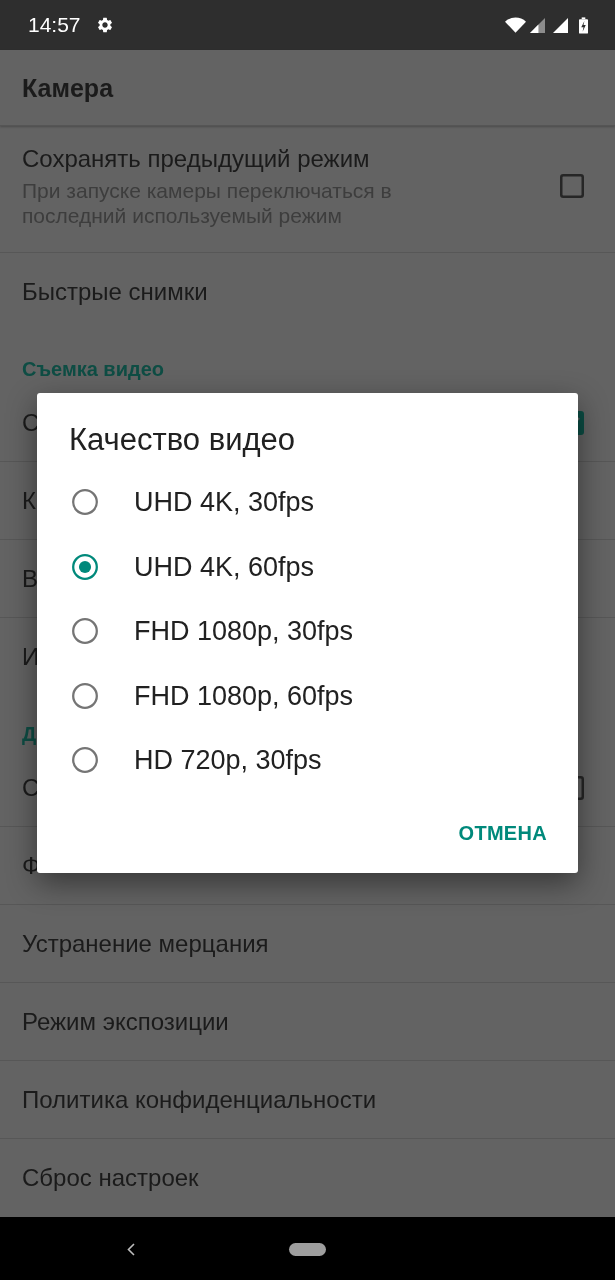  I want to click on section-header: Съемка видео, so click(93, 369).